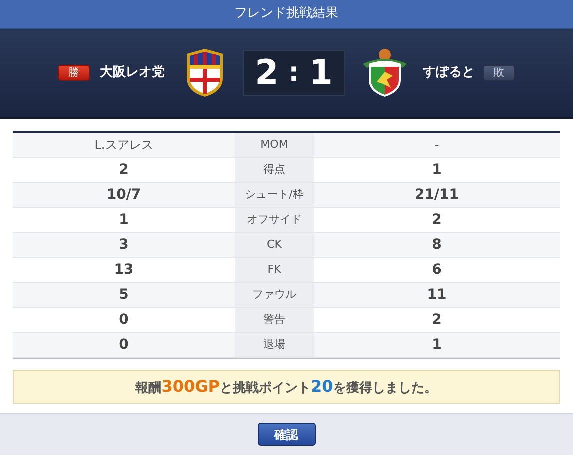  I want to click on win-badge: 勝, so click(74, 73).